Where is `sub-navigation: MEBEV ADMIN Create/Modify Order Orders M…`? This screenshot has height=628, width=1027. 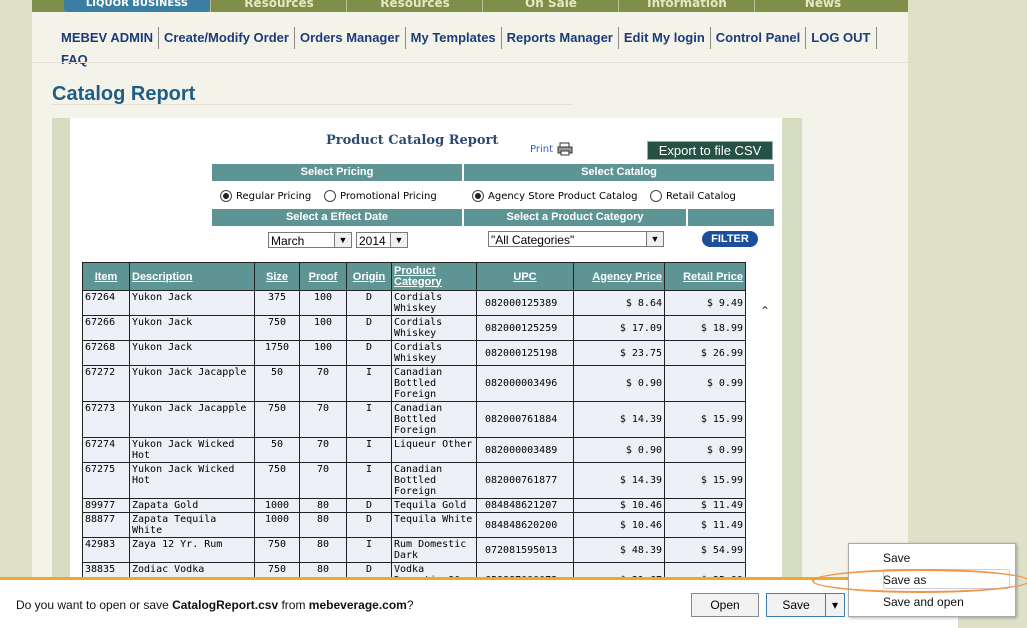
sub-navigation: MEBEV ADMIN Create/Modify Order Orders M… is located at coordinates (482, 47).